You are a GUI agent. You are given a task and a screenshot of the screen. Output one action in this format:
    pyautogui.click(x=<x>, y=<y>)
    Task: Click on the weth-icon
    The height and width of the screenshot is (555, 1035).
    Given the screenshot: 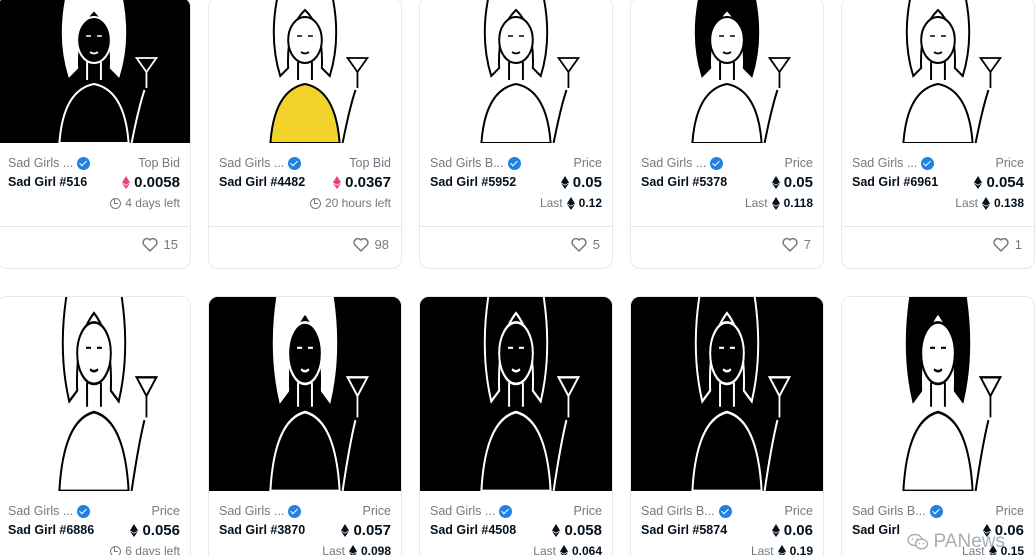 What is the action you would take?
    pyautogui.click(x=337, y=182)
    